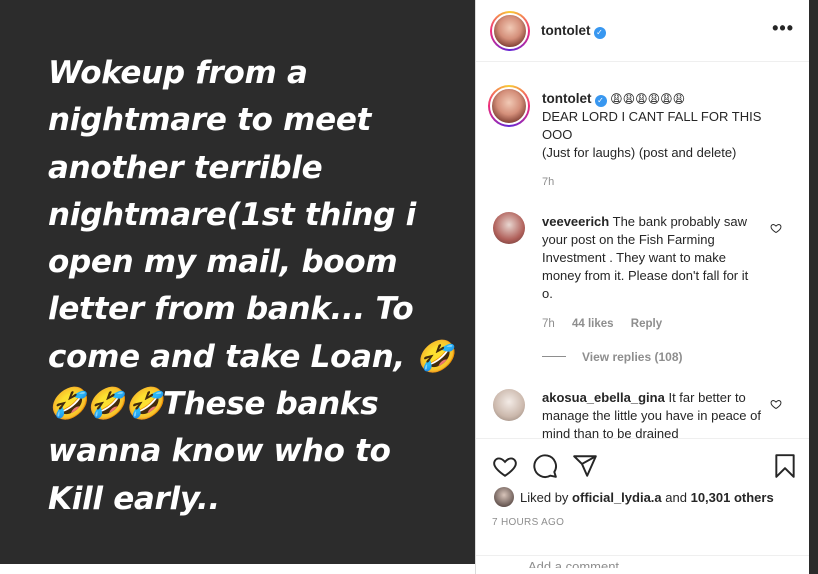 The image size is (818, 574). What do you see at coordinates (652, 125) in the screenshot?
I see `caption-line1: DEAR LORD I CANT FALL FOR THIS OOO` at bounding box center [652, 125].